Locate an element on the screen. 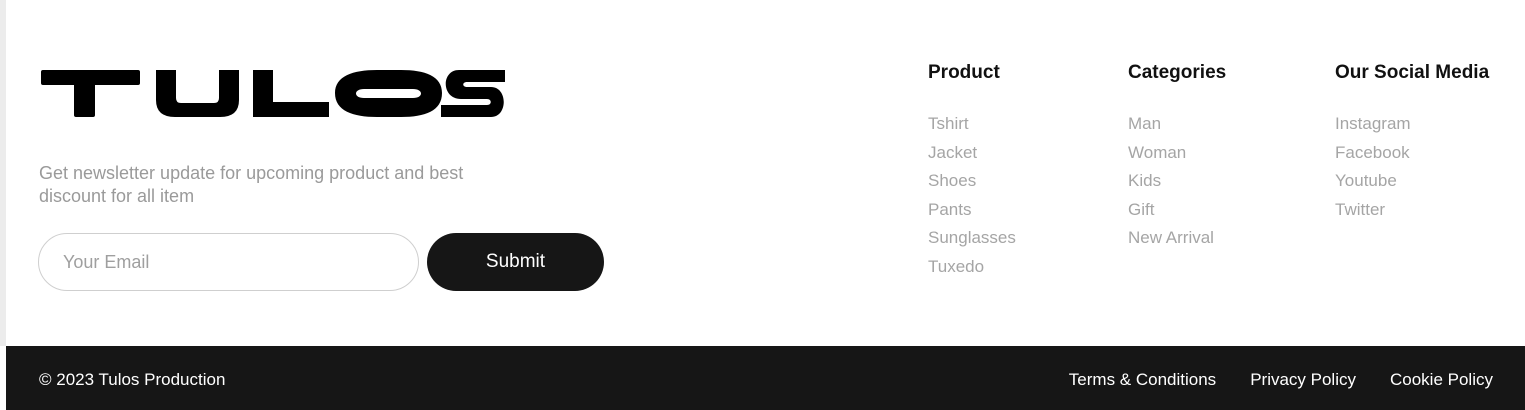 This screenshot has height=410, width=1525. column-title-product: Product is located at coordinates (964, 72).